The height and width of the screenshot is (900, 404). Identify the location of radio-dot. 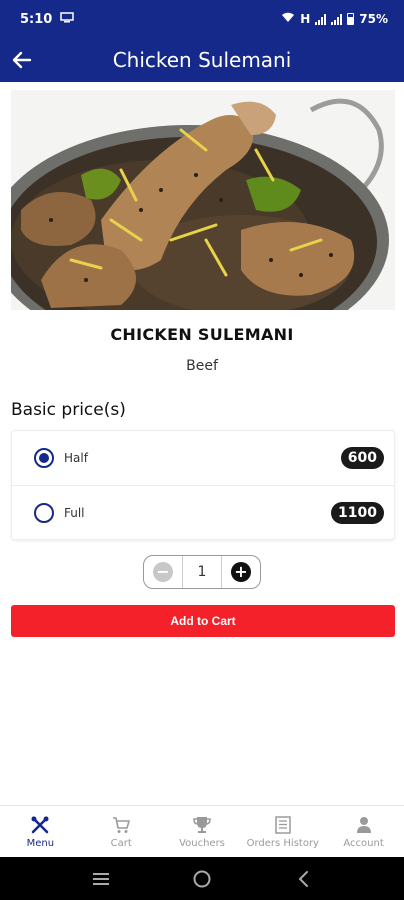
(44, 458).